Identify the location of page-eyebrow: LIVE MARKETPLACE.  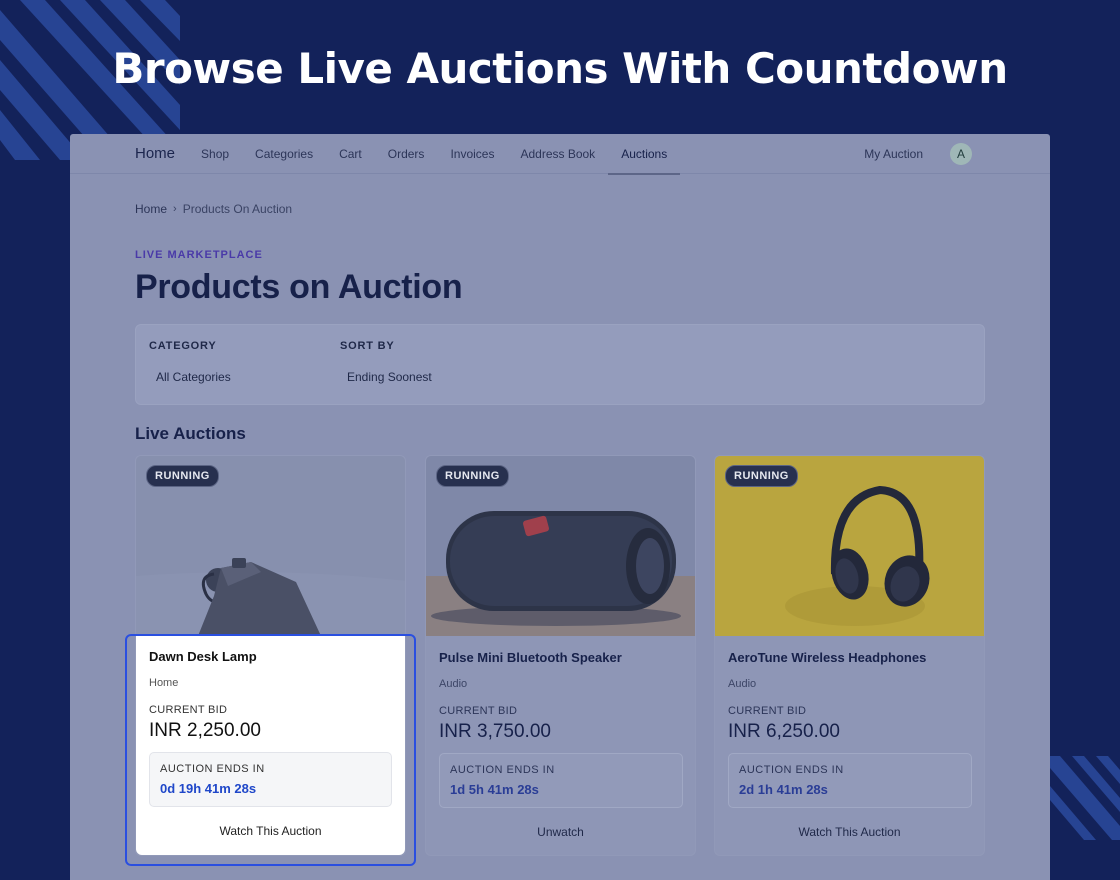
(199, 255).